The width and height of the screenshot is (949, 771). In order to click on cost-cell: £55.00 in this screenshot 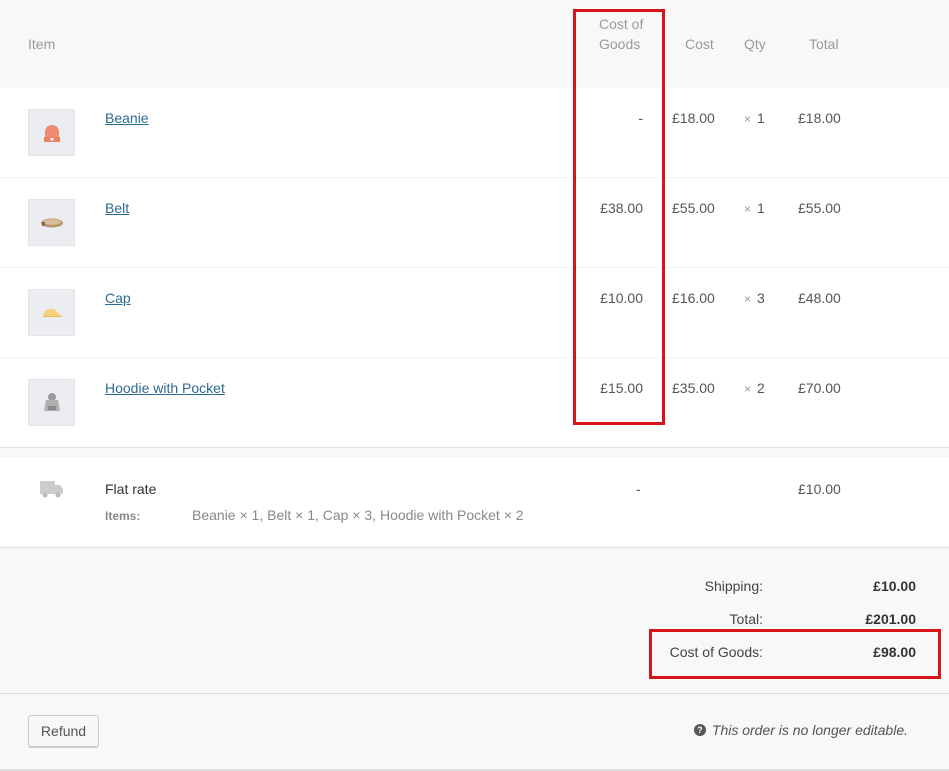, I will do `click(693, 208)`.